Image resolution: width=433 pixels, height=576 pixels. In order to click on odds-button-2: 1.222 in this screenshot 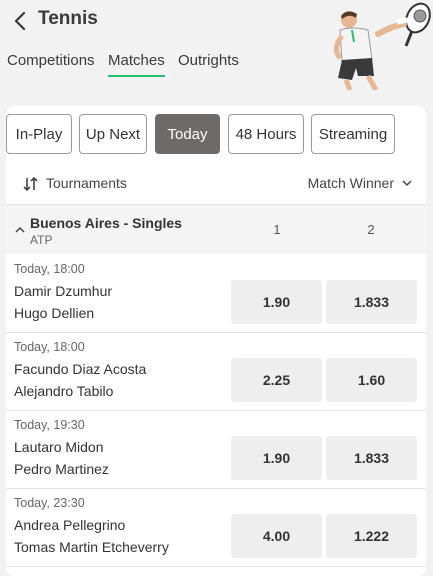, I will do `click(371, 536)`.